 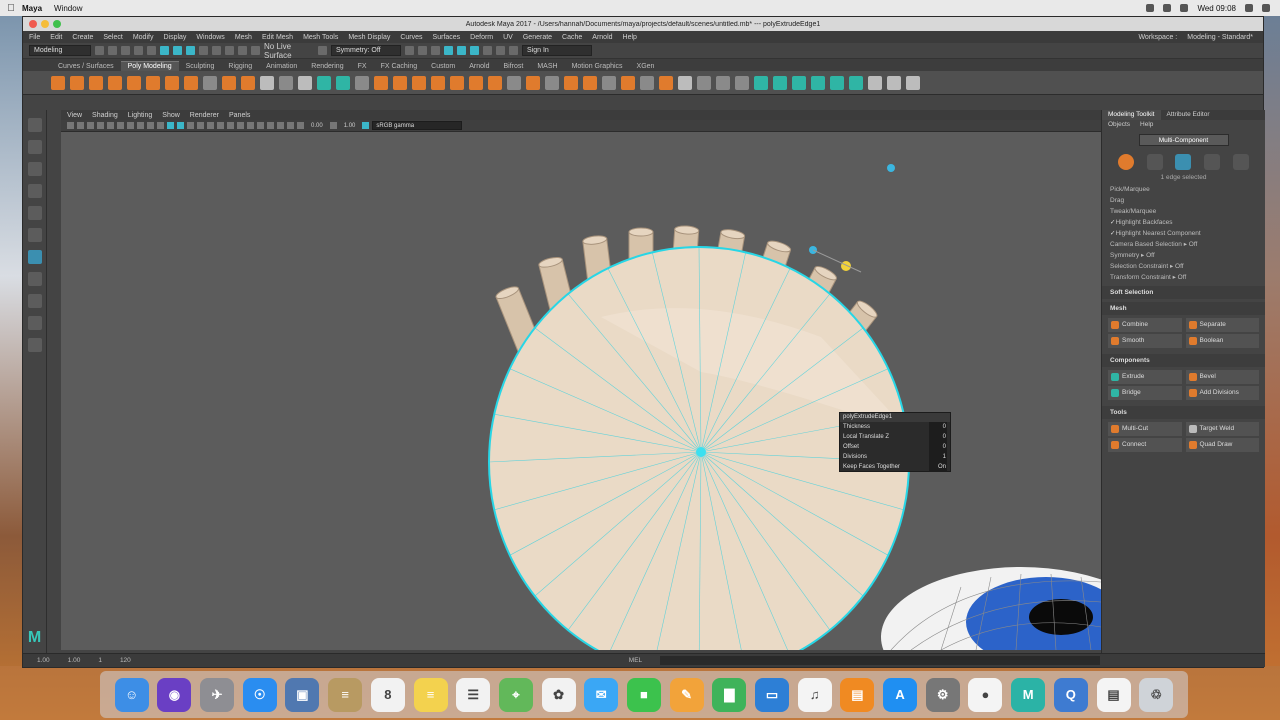 What do you see at coordinates (1167, 8) in the screenshot?
I see `volume-icon` at bounding box center [1167, 8].